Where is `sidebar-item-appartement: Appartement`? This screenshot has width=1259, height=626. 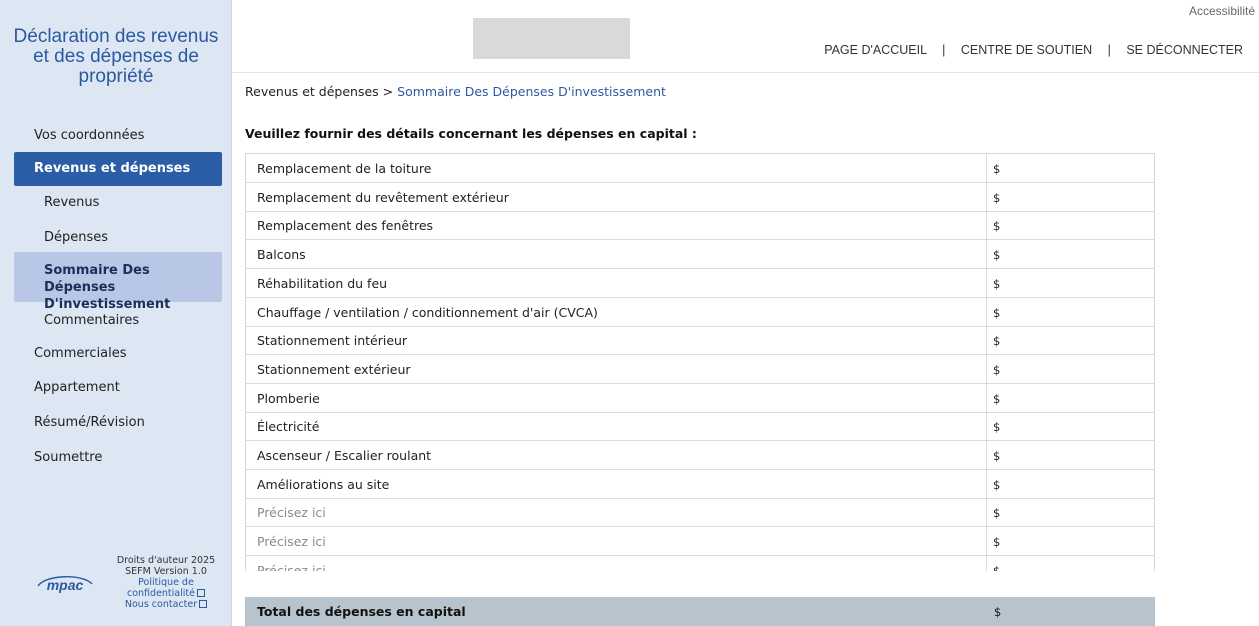 sidebar-item-appartement: Appartement is located at coordinates (77, 387).